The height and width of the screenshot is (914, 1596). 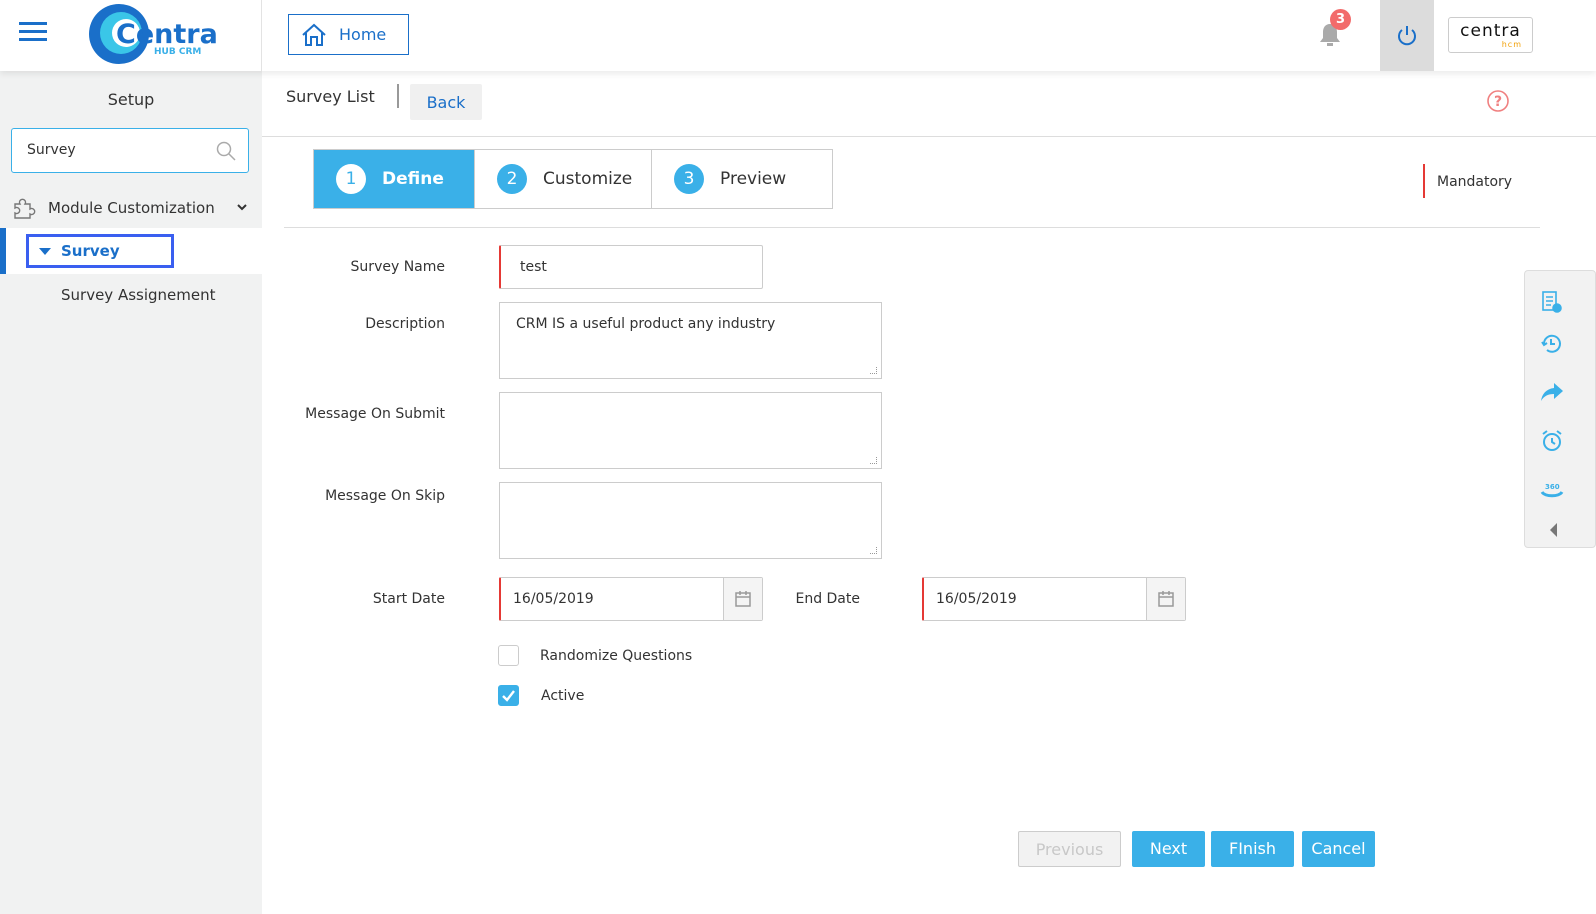 I want to click on brand-logo: centra hcm, so click(x=1490, y=35).